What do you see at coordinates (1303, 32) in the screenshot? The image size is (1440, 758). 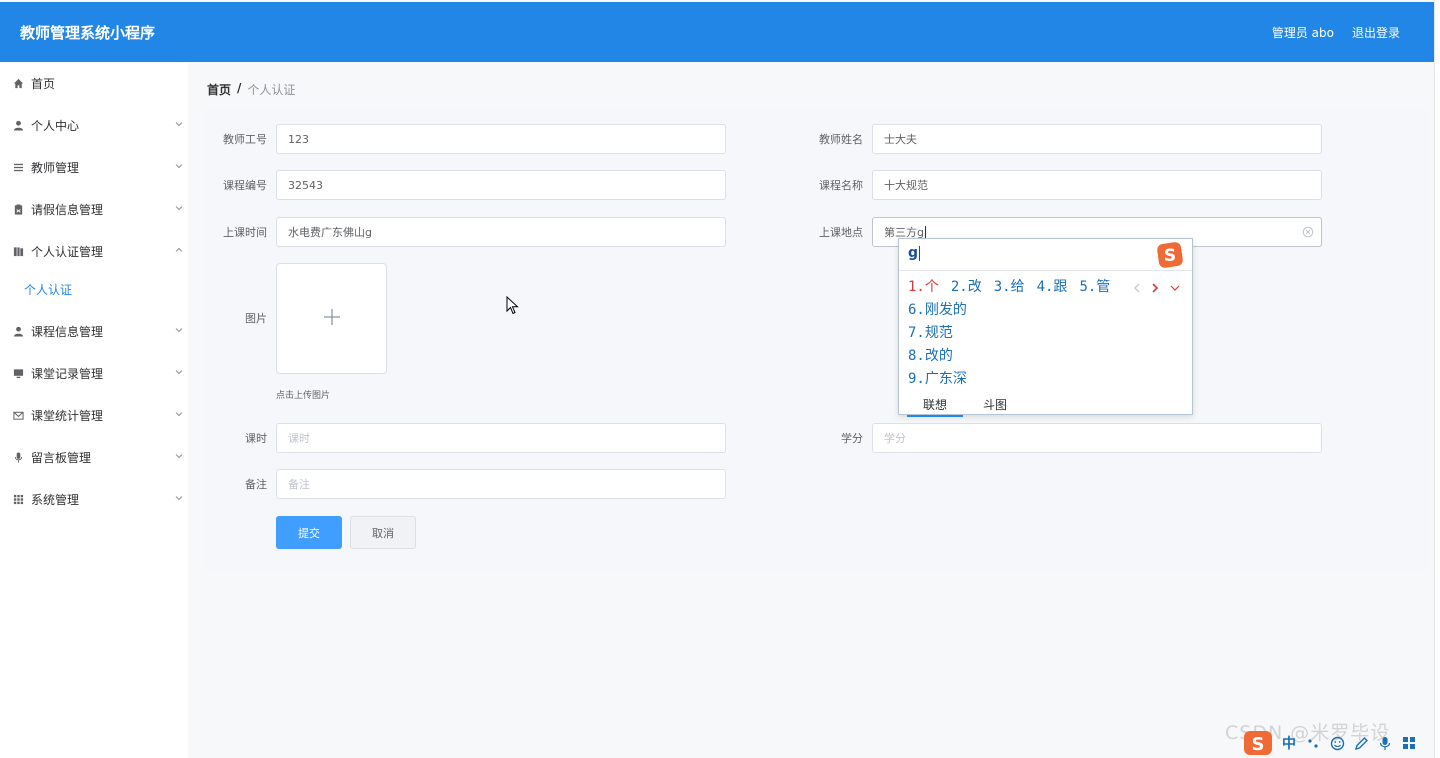 I see `current-user-label: 管理员 abo` at bounding box center [1303, 32].